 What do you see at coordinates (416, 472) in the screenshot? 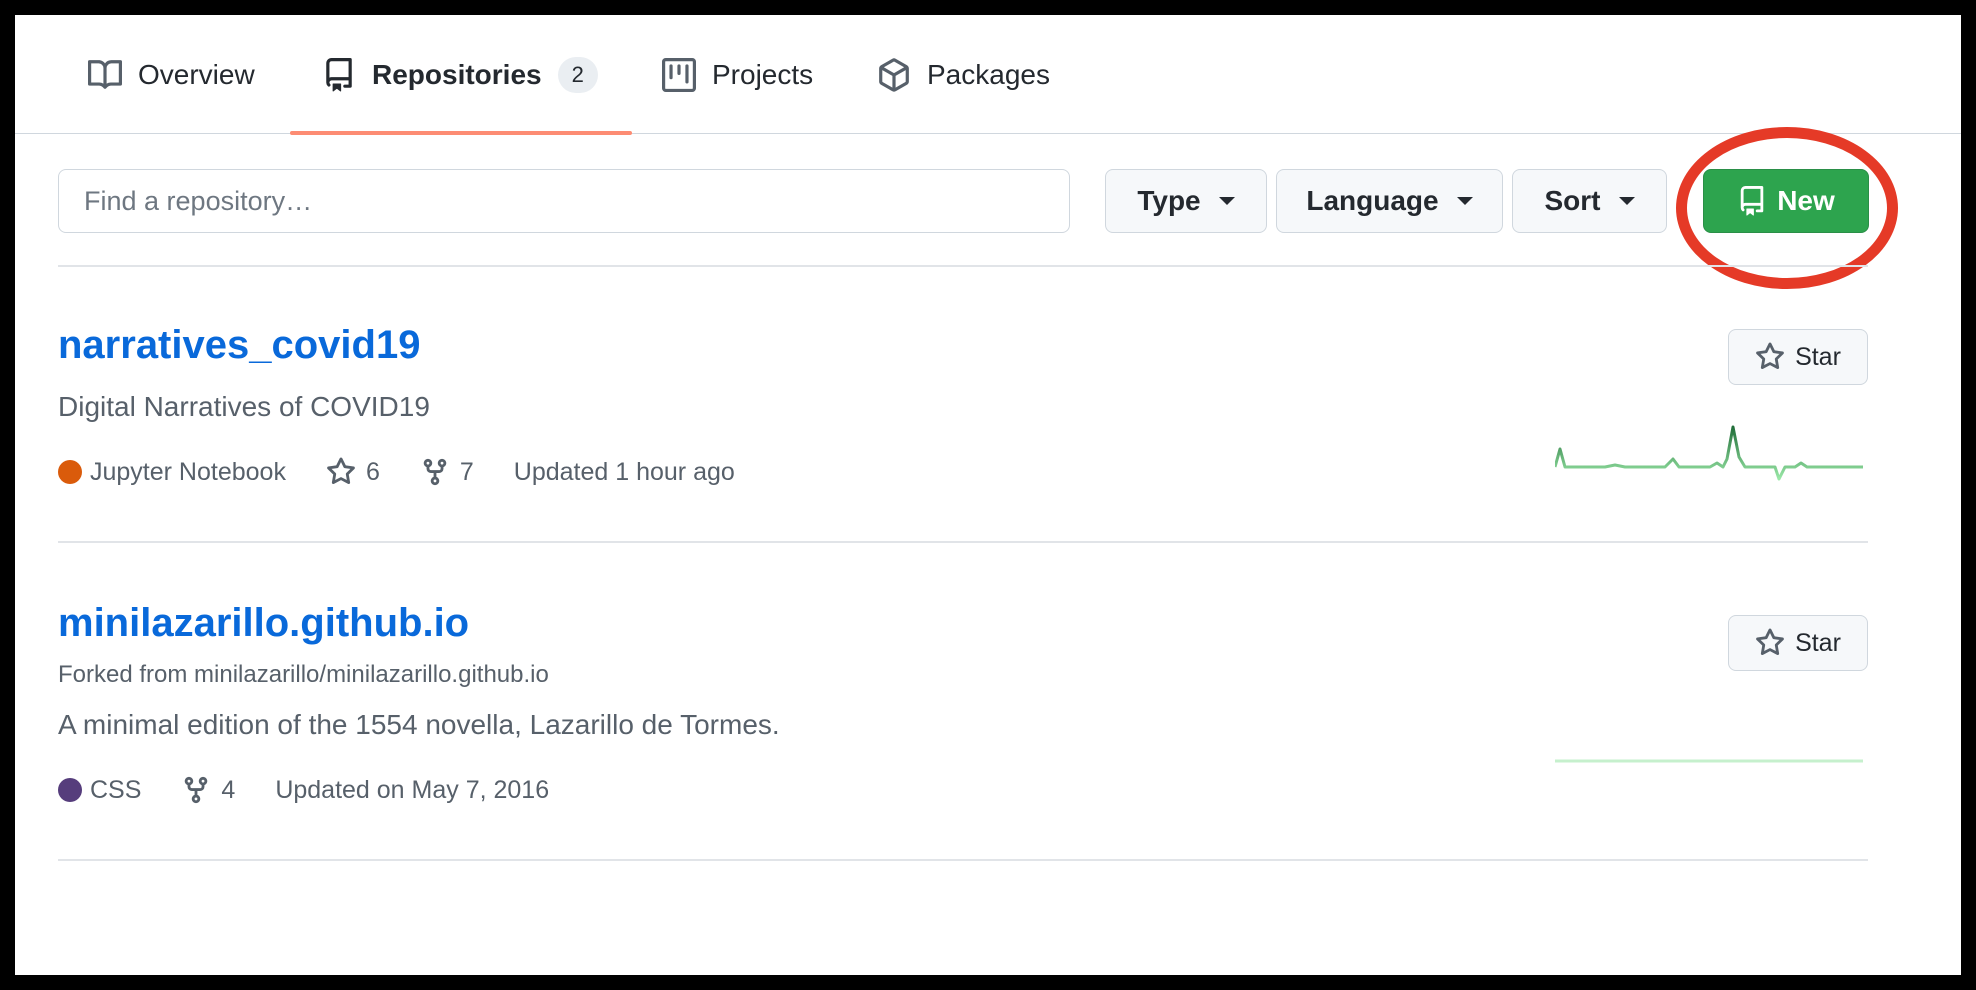
I see `repo-meta: Jupyter Notebook 6 7 Updated 1 hour ago` at bounding box center [416, 472].